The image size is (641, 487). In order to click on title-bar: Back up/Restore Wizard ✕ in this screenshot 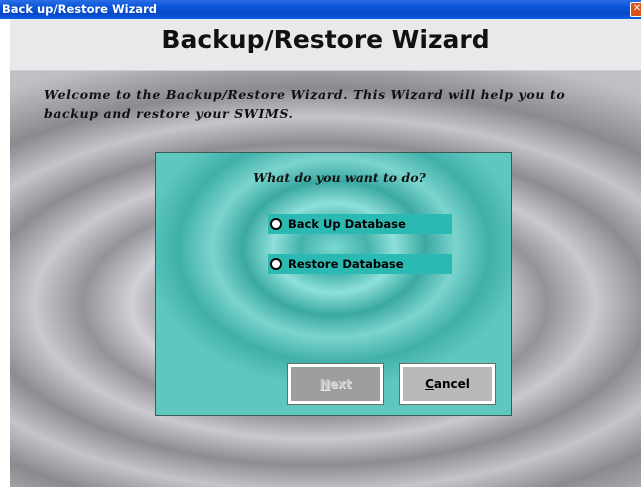, I will do `click(320, 9)`.